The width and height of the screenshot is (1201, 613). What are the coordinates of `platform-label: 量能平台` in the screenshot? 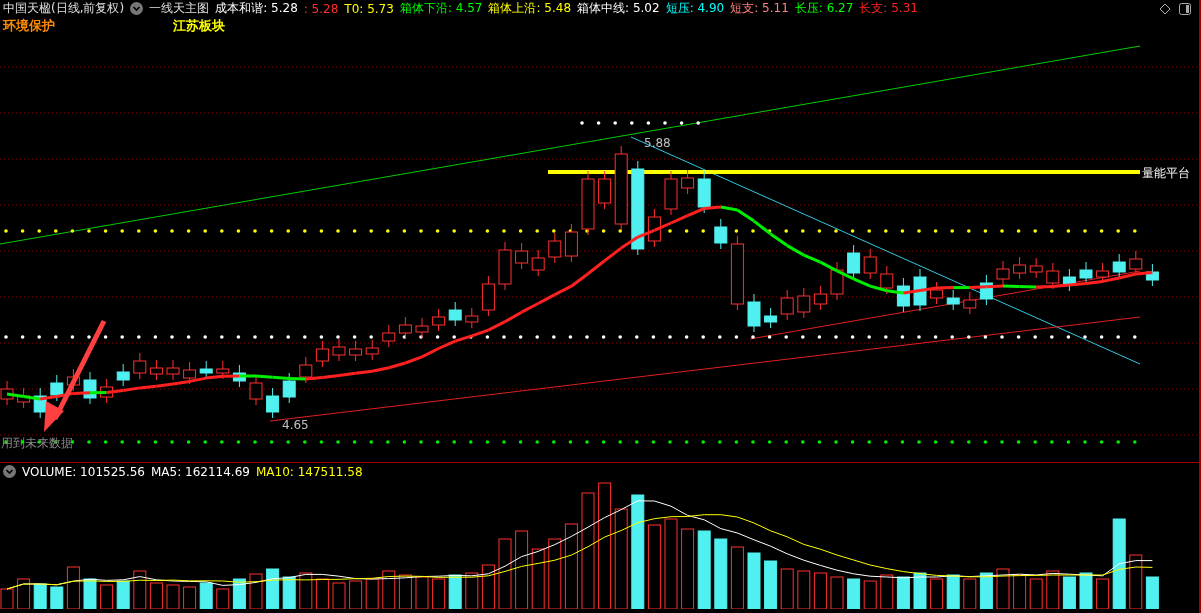 It's located at (1166, 173).